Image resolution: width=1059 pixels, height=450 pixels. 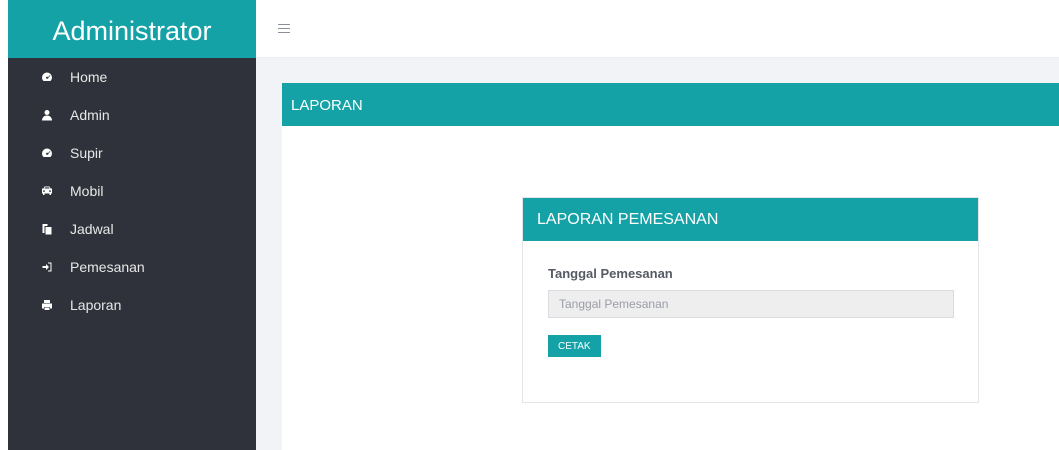 I want to click on card-title: LAPORAN PEMESANAN, so click(x=750, y=219).